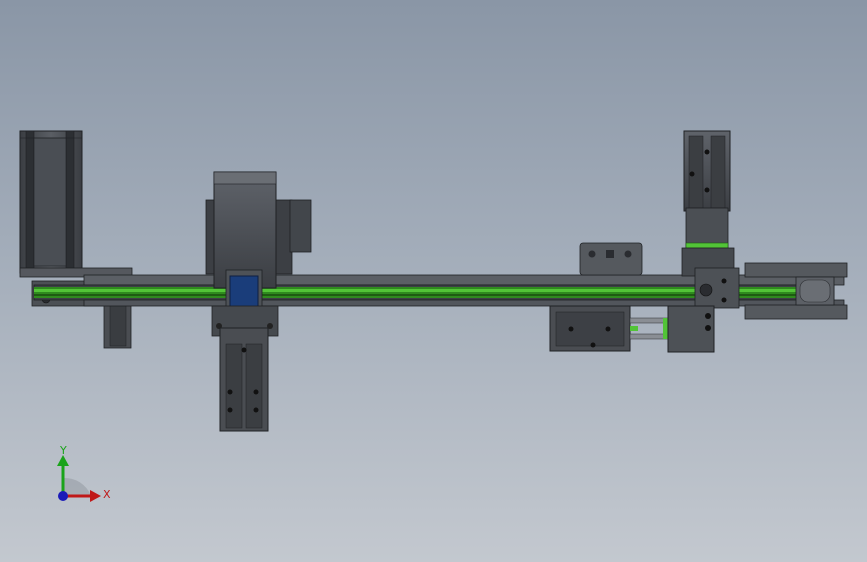  I want to click on right-upper-slide, so click(708, 203).